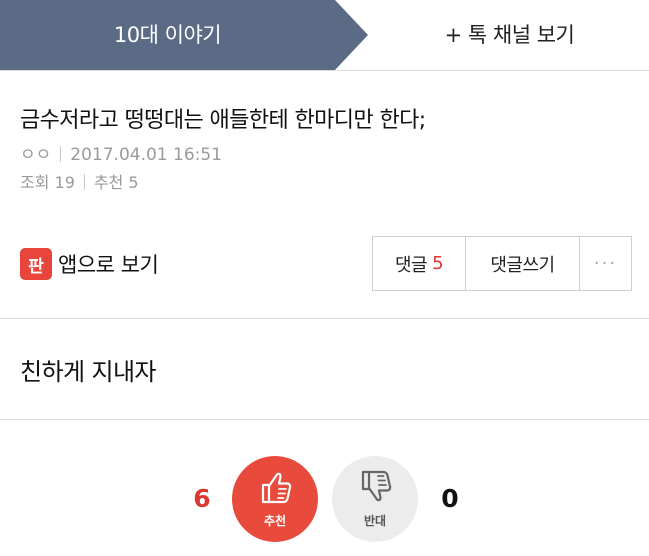 The width and height of the screenshot is (649, 556). What do you see at coordinates (88, 372) in the screenshot?
I see `post-body: 친하게 지내자` at bounding box center [88, 372].